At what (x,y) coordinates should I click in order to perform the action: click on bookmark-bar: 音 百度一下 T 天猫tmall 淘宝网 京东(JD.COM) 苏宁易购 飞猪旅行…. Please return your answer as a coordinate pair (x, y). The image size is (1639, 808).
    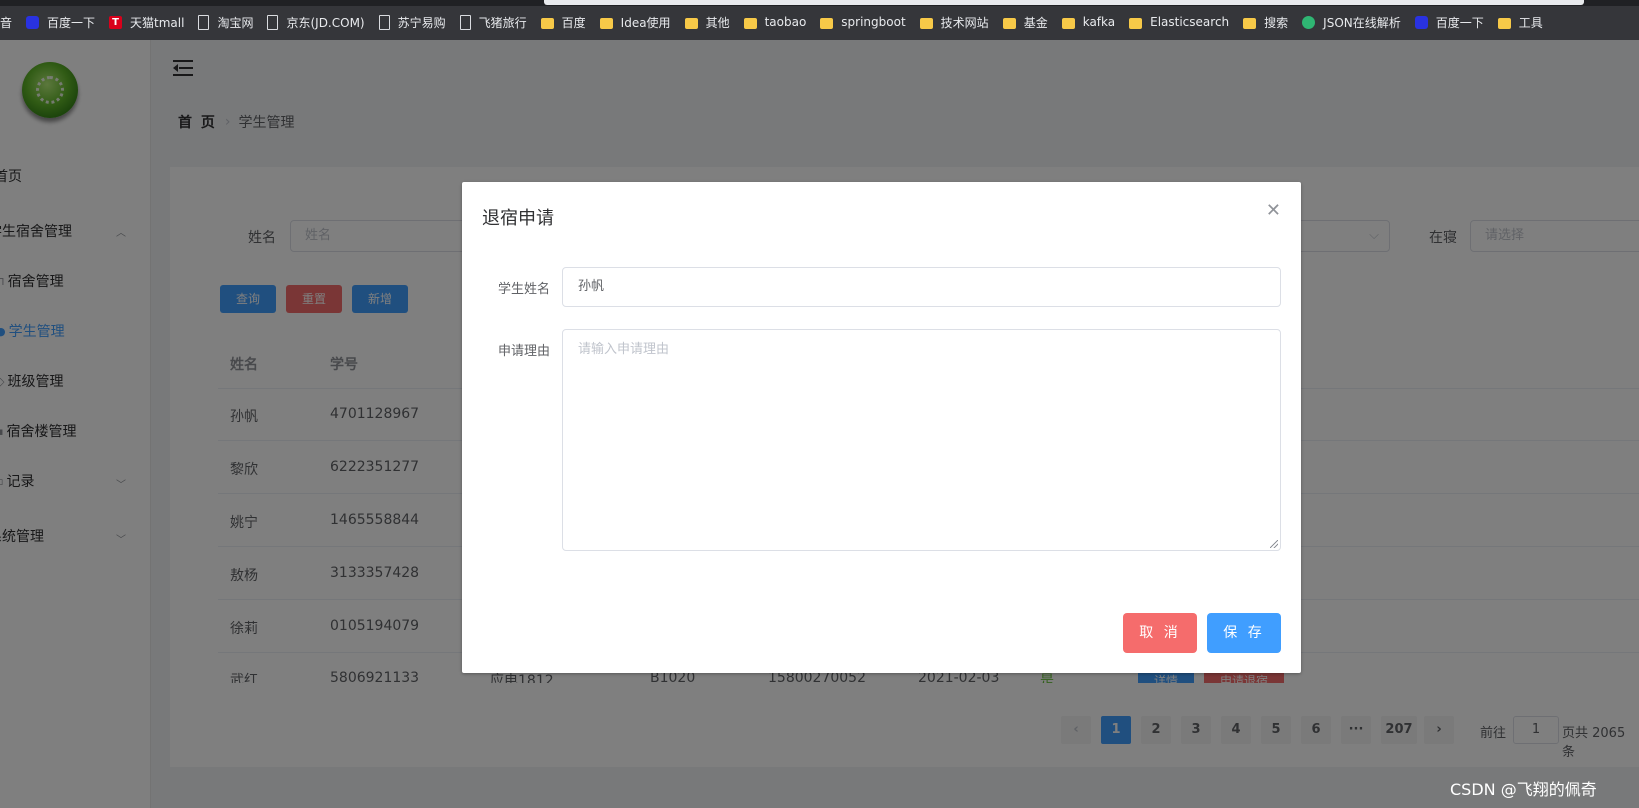
    Looking at the image, I should click on (819, 20).